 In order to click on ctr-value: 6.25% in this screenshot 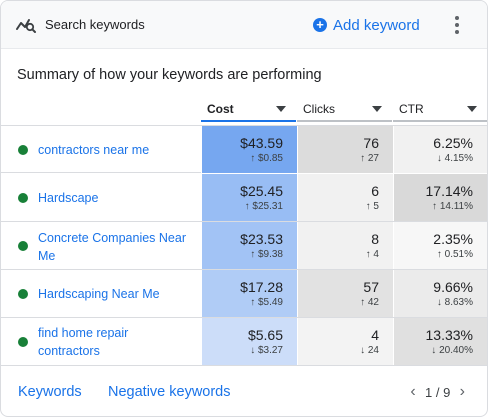, I will do `click(453, 143)`.